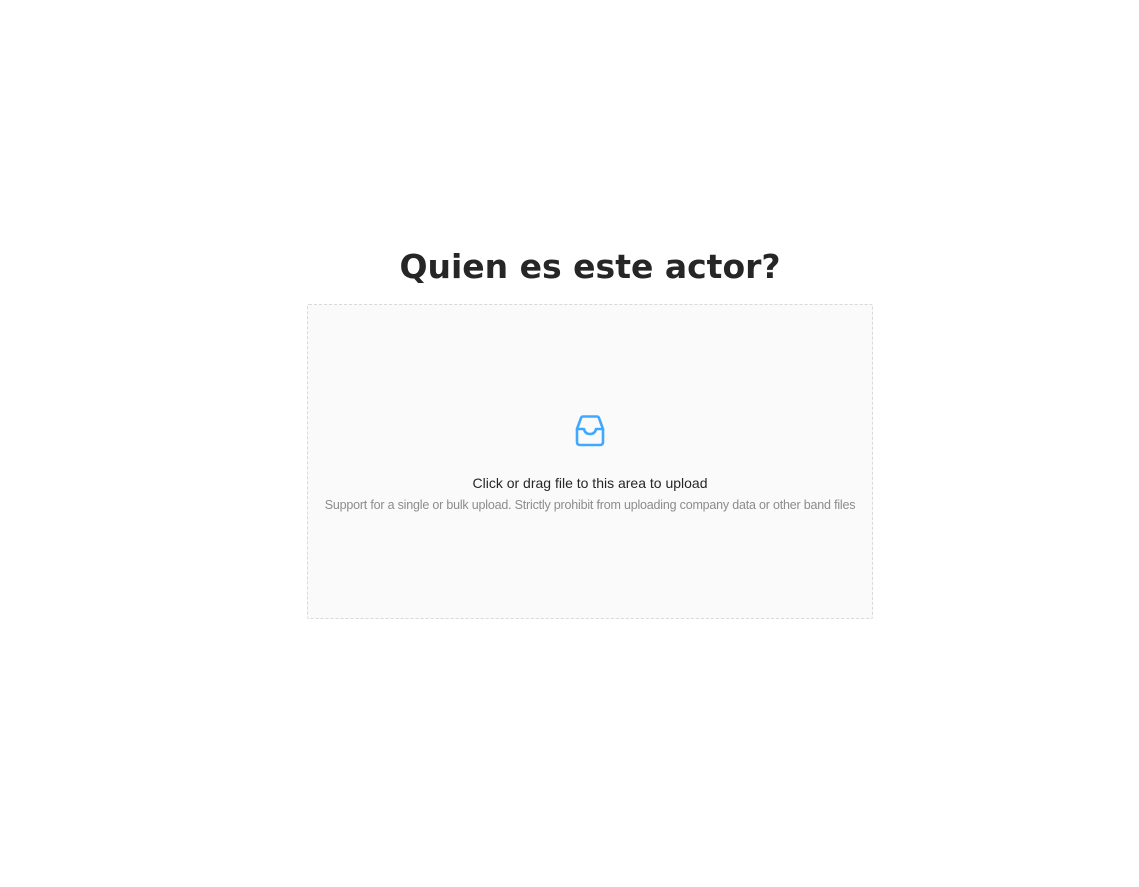 This screenshot has width=1139, height=887. What do you see at coordinates (590, 431) in the screenshot?
I see `inbox-icon` at bounding box center [590, 431].